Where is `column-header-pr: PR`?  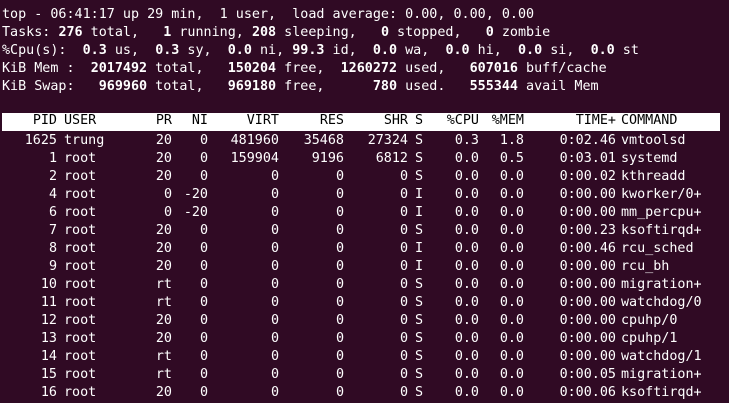
column-header-pr: PR is located at coordinates (164, 120).